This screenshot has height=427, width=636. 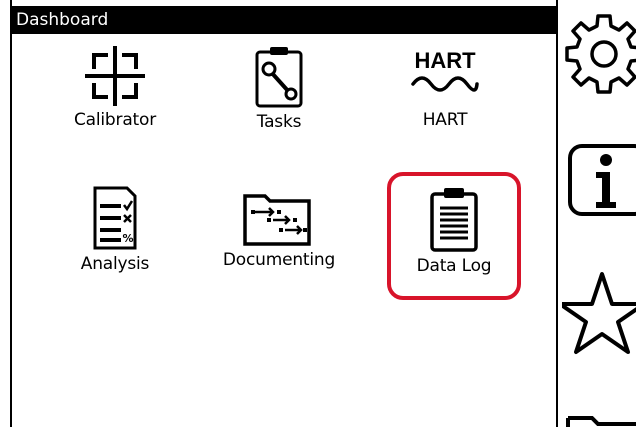 What do you see at coordinates (62, 20) in the screenshot?
I see `page-title: Dashboard` at bounding box center [62, 20].